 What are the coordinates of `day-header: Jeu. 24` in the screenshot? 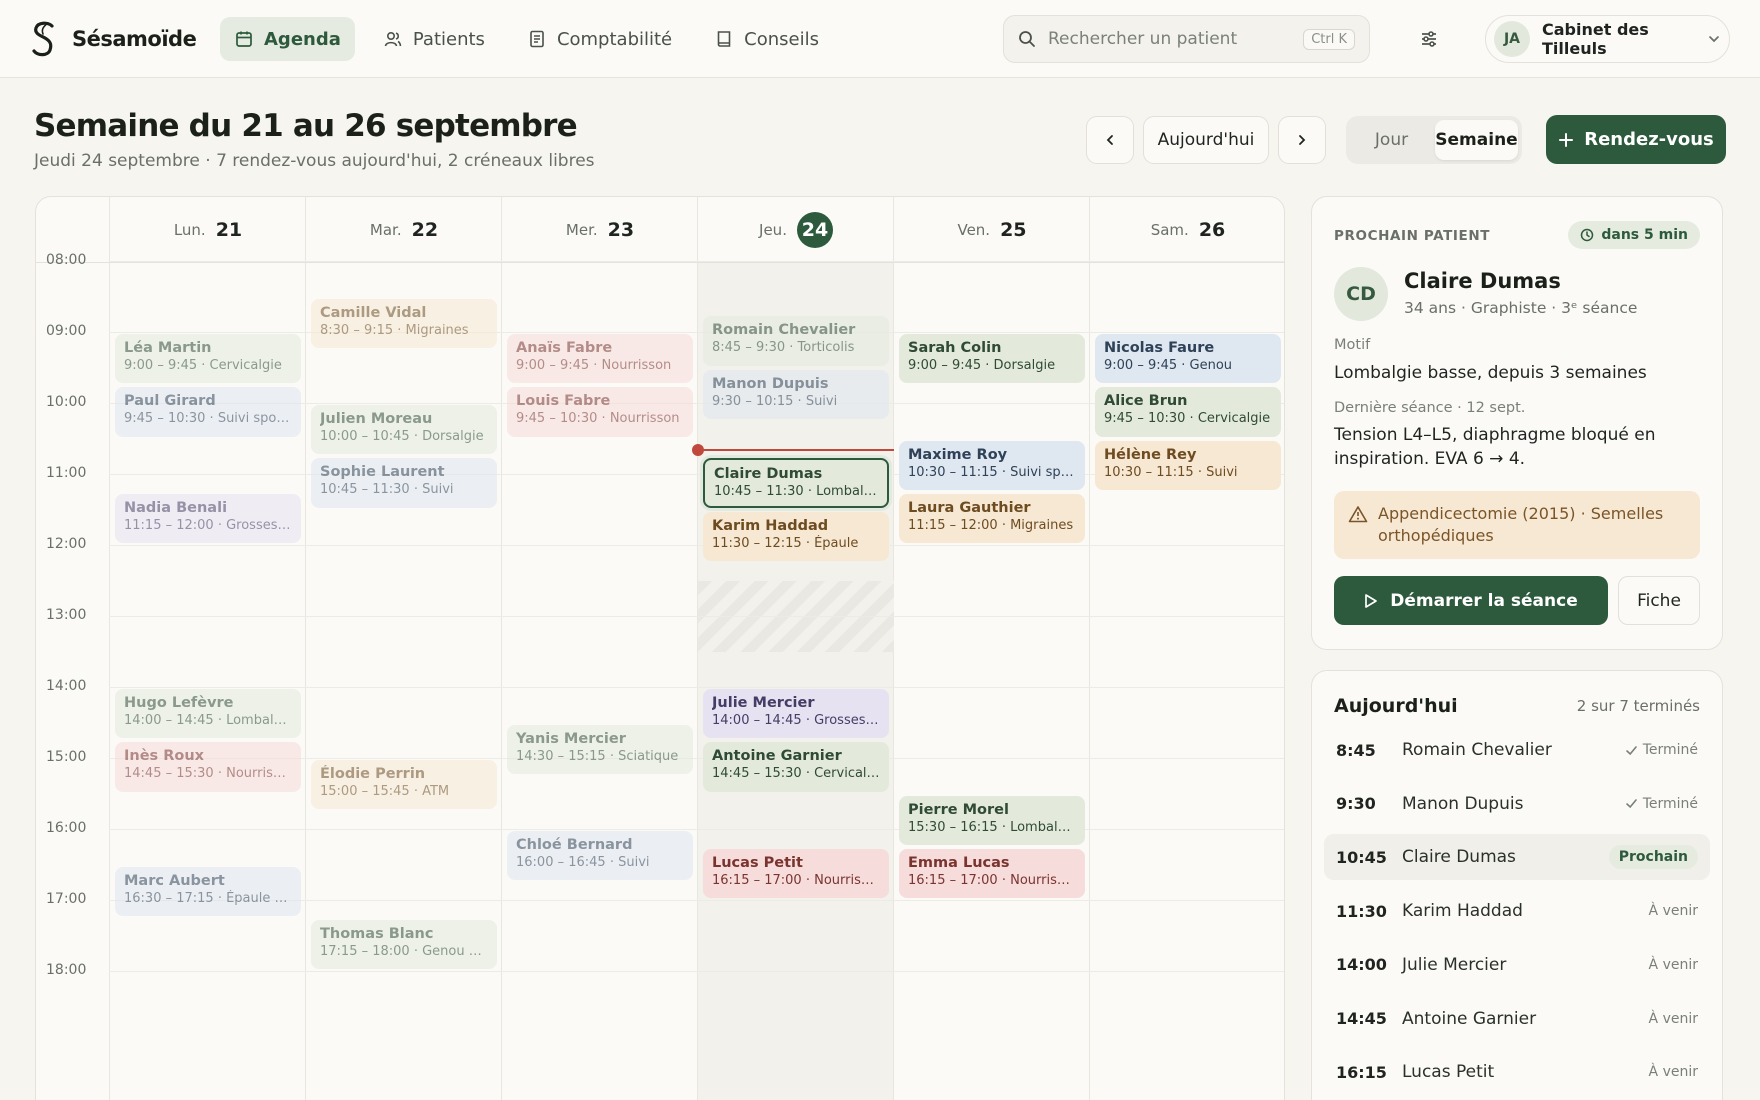 It's located at (796, 230).